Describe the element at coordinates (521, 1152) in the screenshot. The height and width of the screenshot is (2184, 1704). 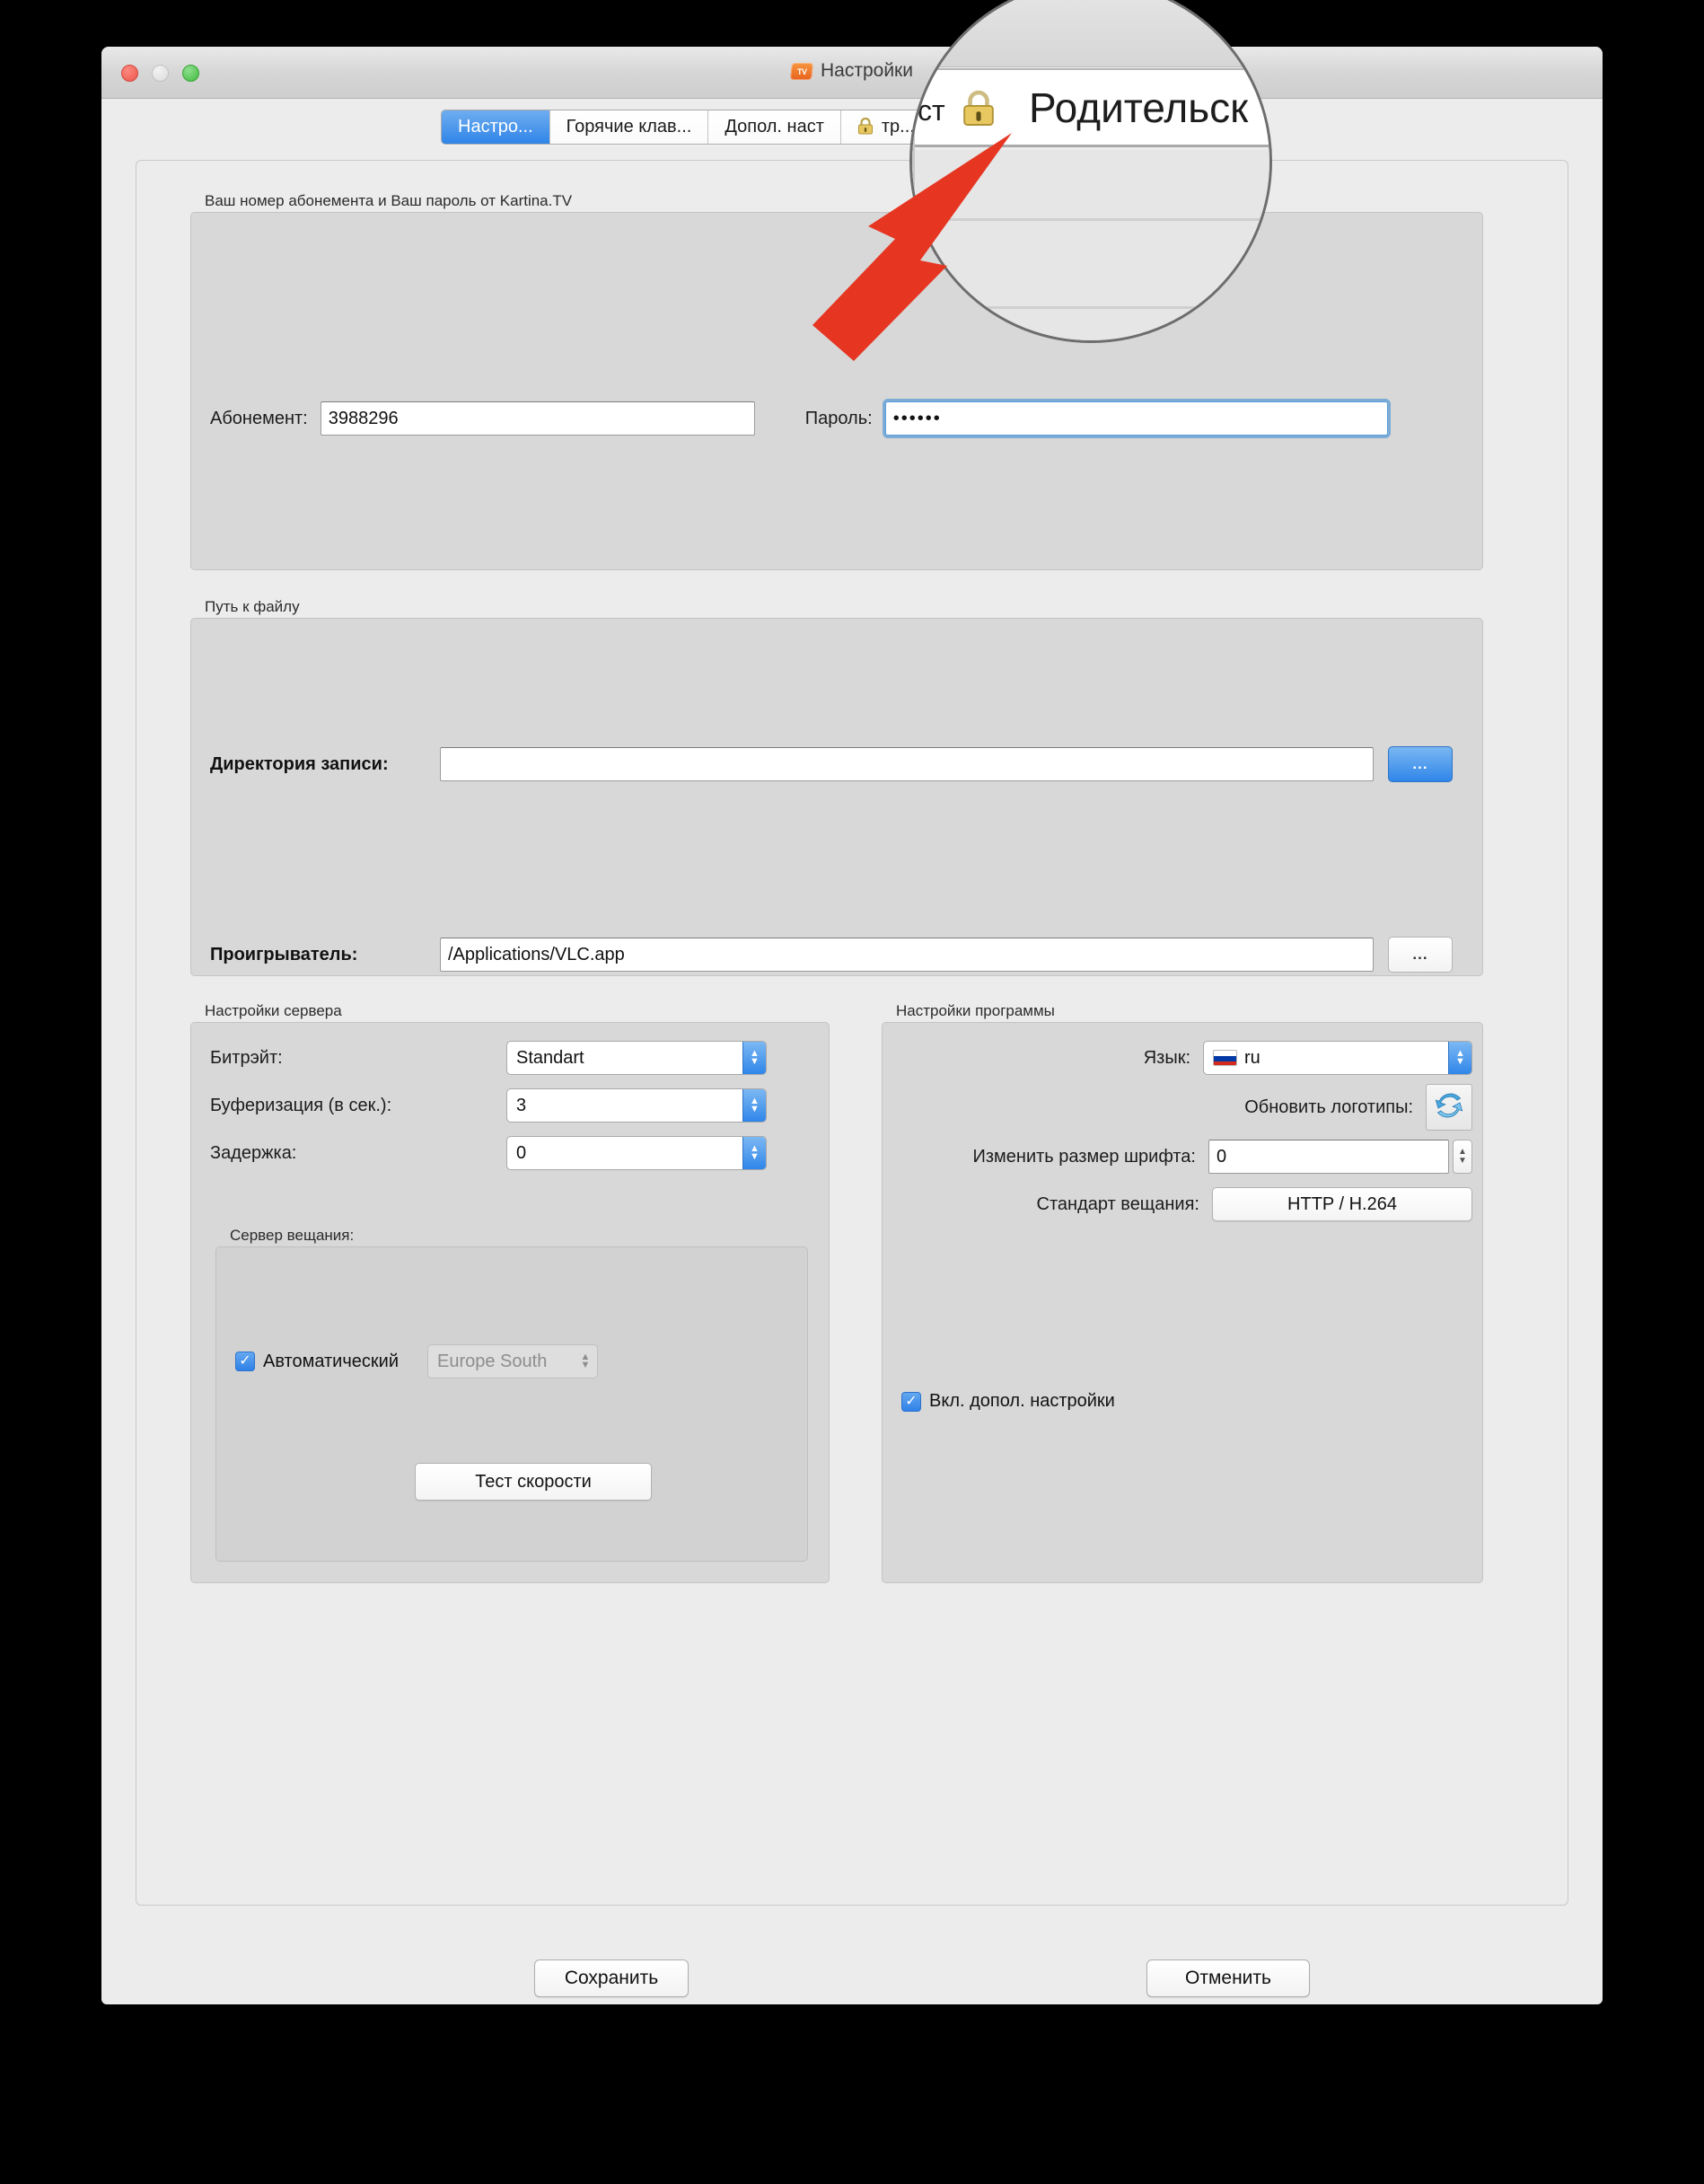
I see `delay-value: 0` at that location.